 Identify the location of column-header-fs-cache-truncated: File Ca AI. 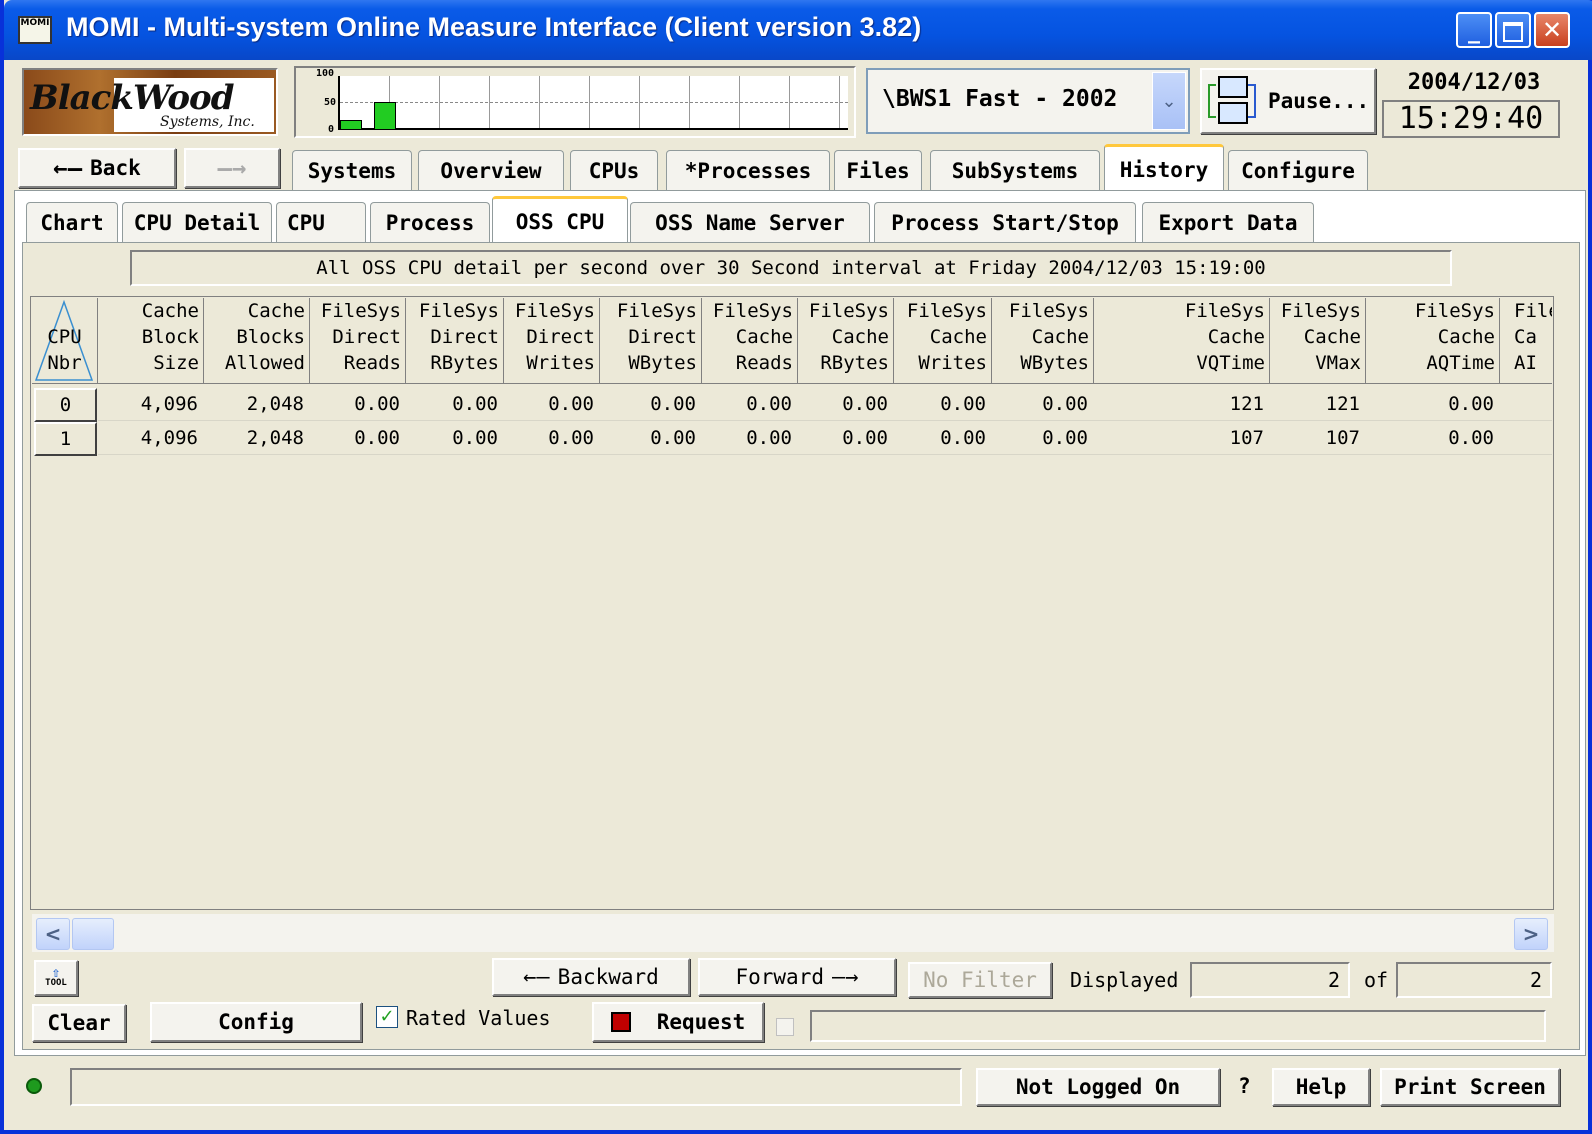
(1526, 341).